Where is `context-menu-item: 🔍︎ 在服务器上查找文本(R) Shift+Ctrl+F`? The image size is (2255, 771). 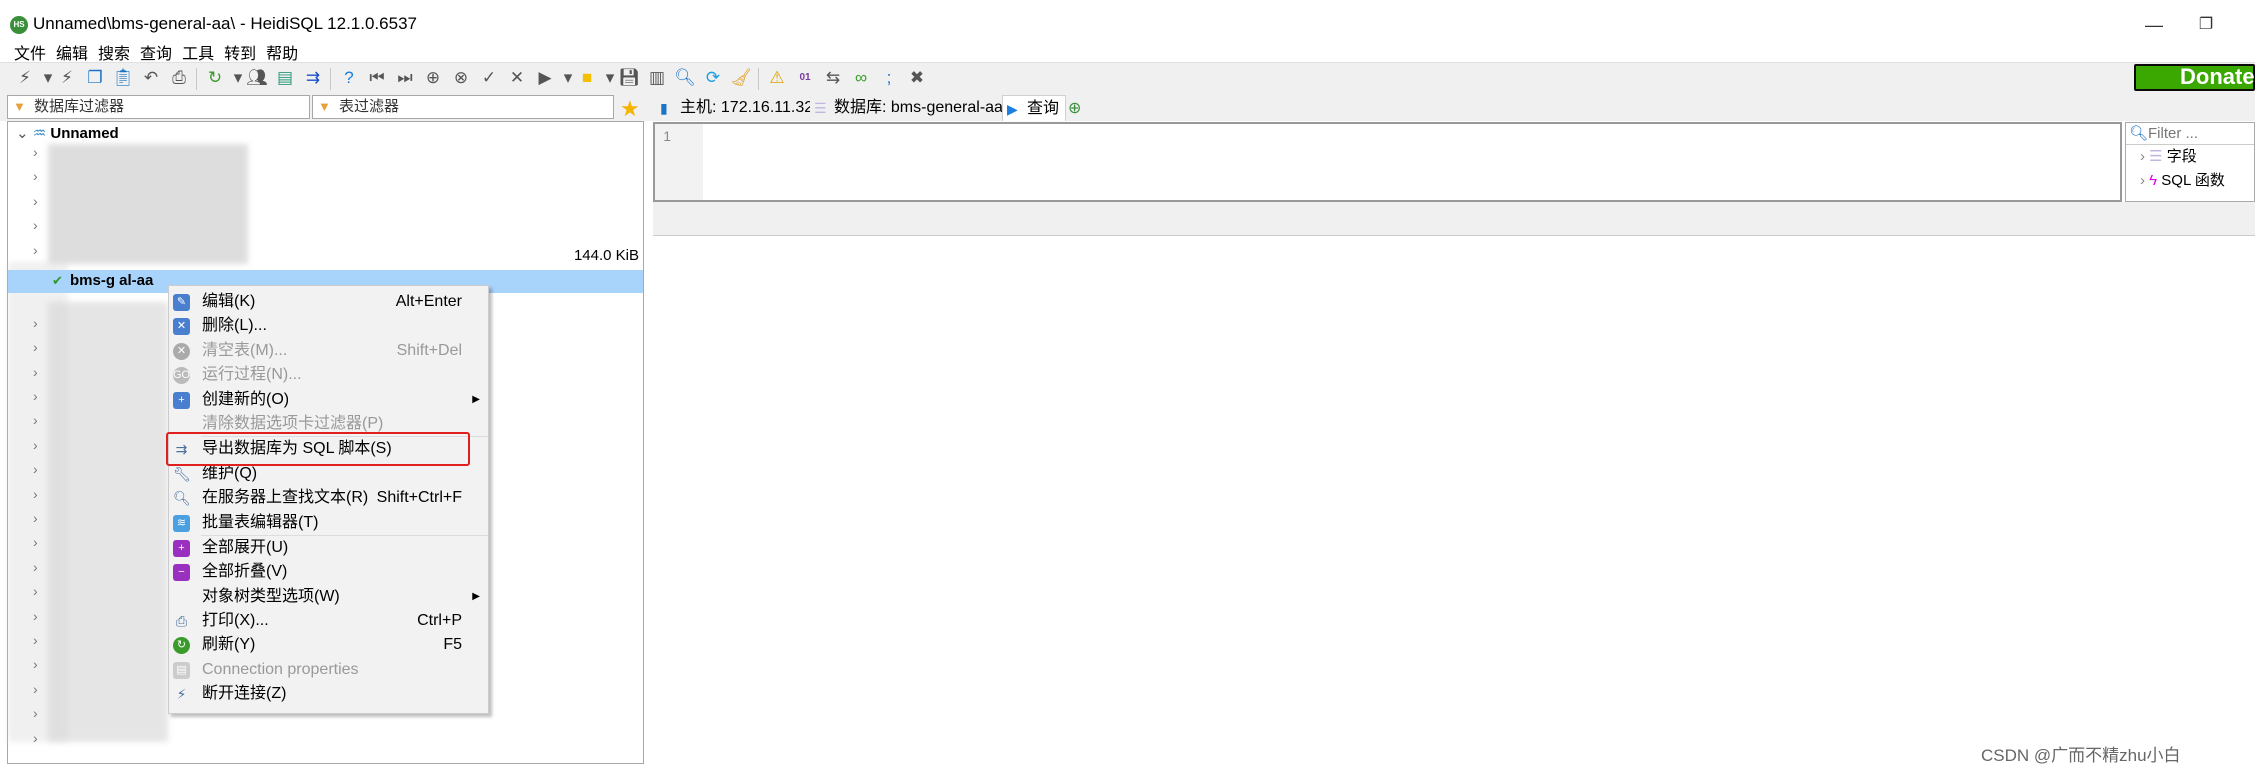 context-menu-item: 🔍︎ 在服务器上查找文本(R) Shift+Ctrl+F is located at coordinates (328, 498).